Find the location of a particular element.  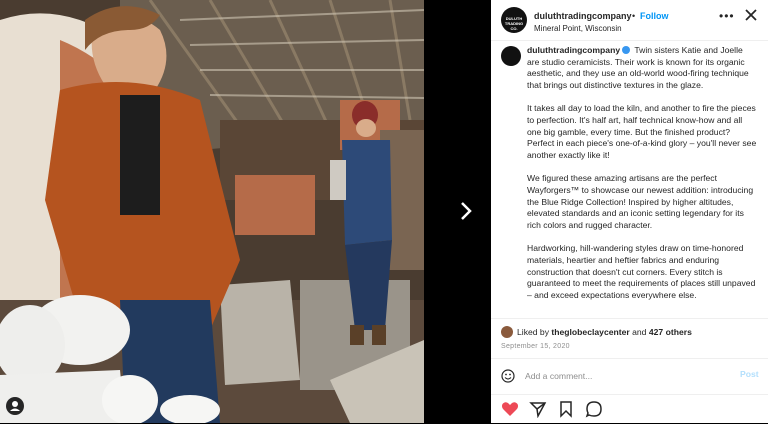

close-icon is located at coordinates (751, 15).